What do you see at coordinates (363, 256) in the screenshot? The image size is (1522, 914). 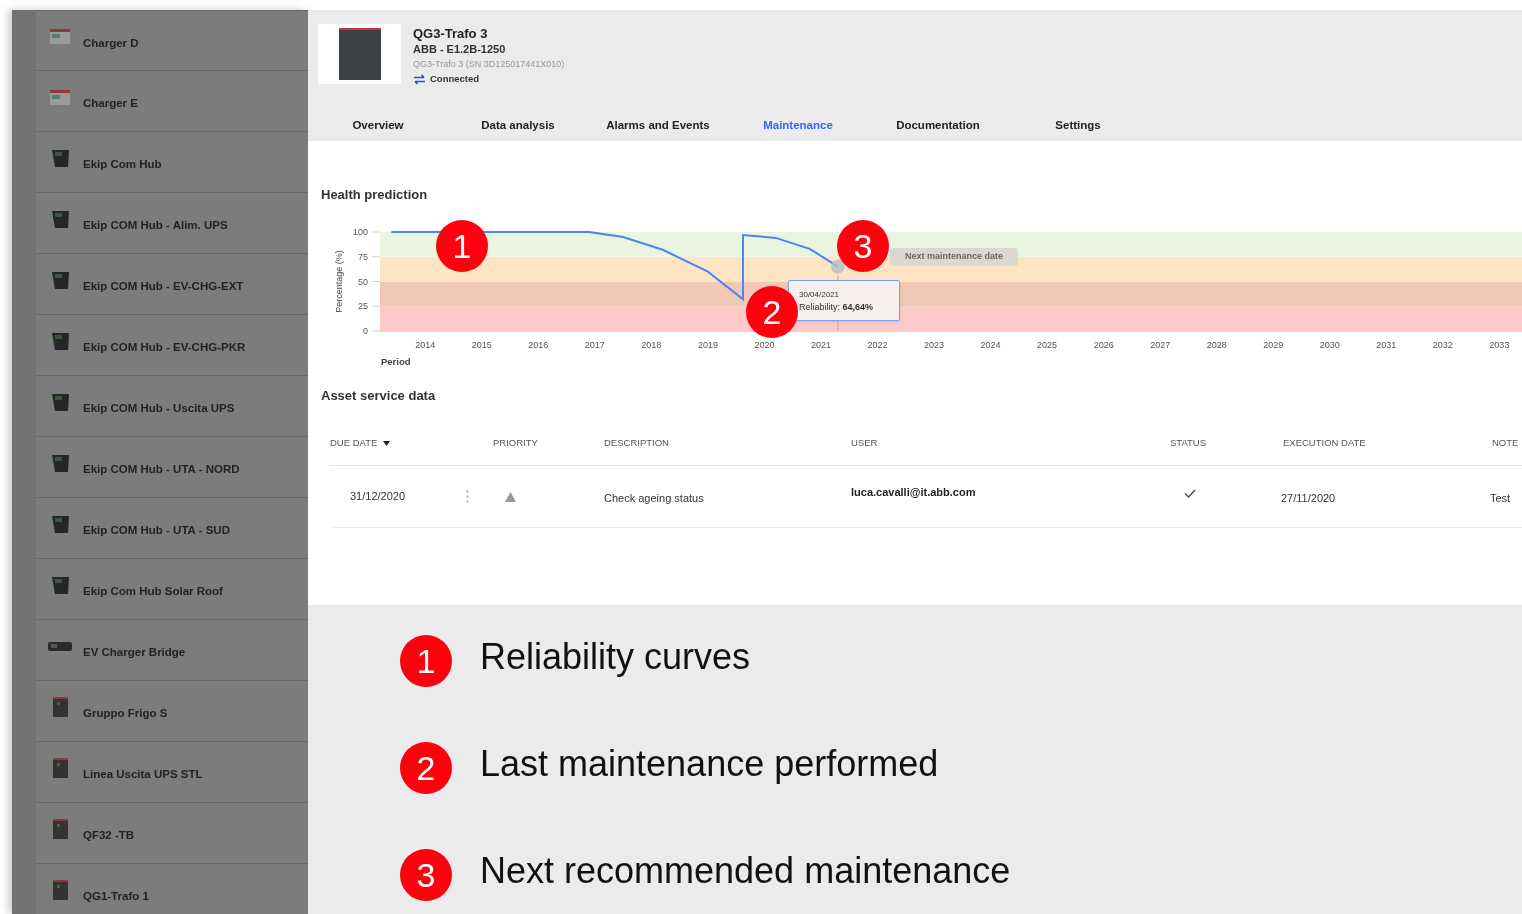 I see `axis-tick-label: 75` at bounding box center [363, 256].